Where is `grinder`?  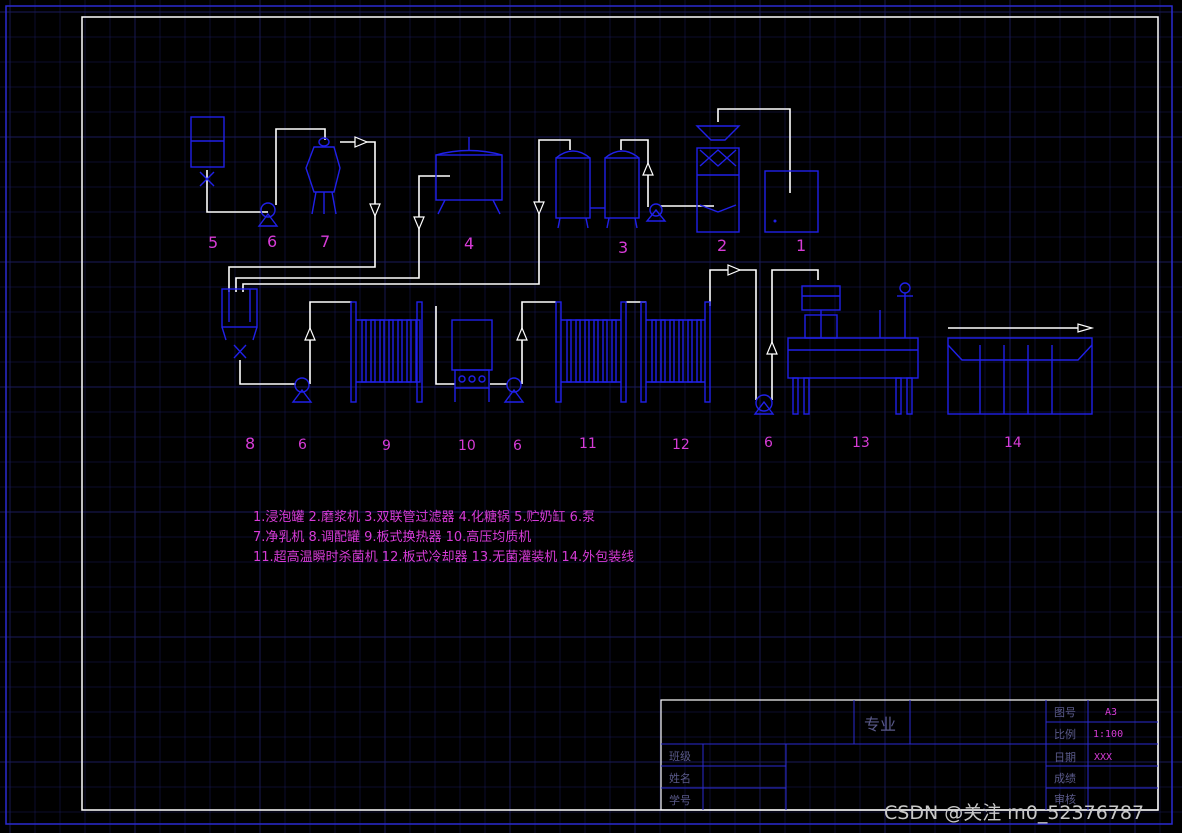
grinder is located at coordinates (718, 179).